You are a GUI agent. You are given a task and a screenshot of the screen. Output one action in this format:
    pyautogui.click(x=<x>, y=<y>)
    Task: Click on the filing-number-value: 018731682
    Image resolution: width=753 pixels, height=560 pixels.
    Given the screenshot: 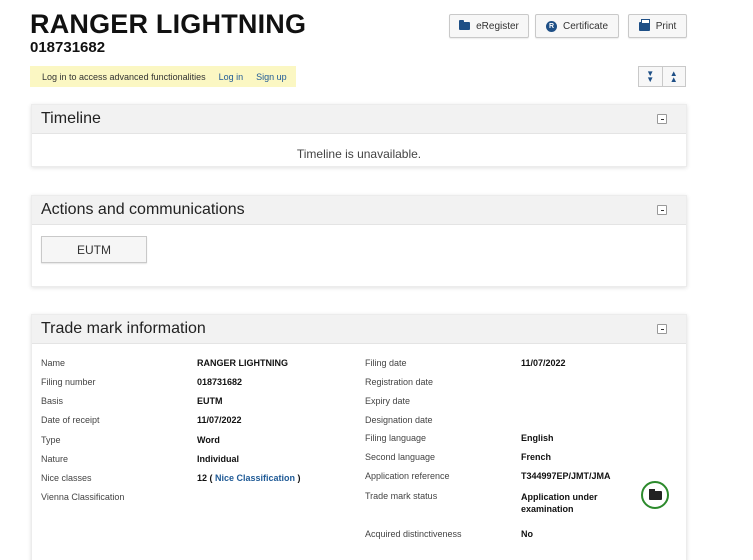 What is the action you would take?
    pyautogui.click(x=220, y=382)
    